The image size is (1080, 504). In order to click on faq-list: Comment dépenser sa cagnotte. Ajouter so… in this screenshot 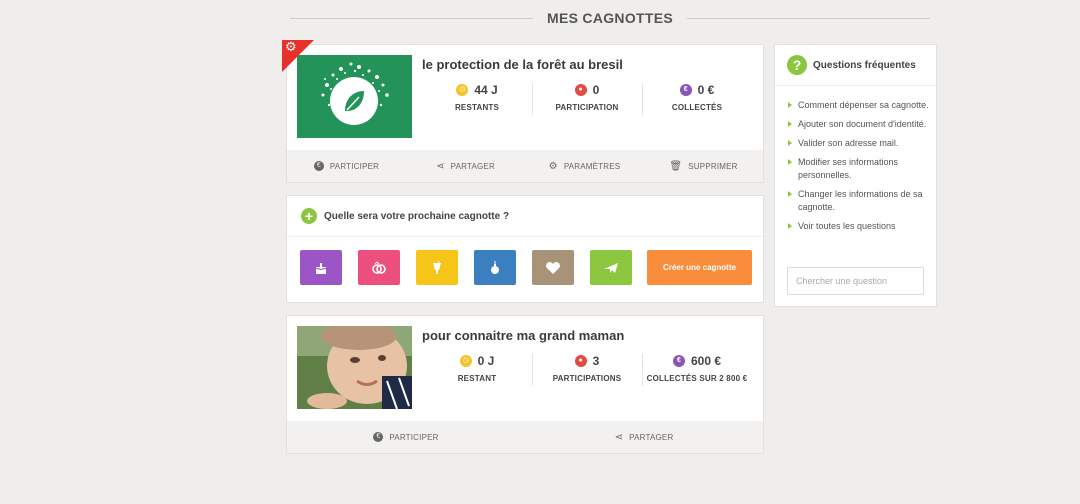, I will do `click(858, 169)`.